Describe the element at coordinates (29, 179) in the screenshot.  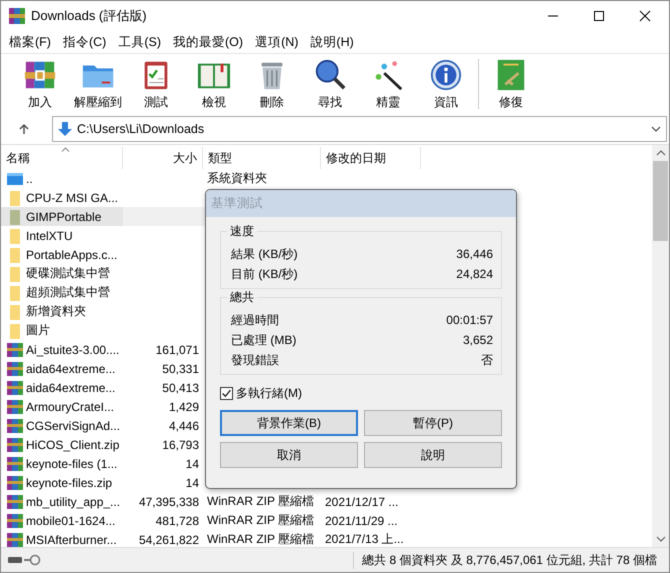
I see `file-name: ..` at that location.